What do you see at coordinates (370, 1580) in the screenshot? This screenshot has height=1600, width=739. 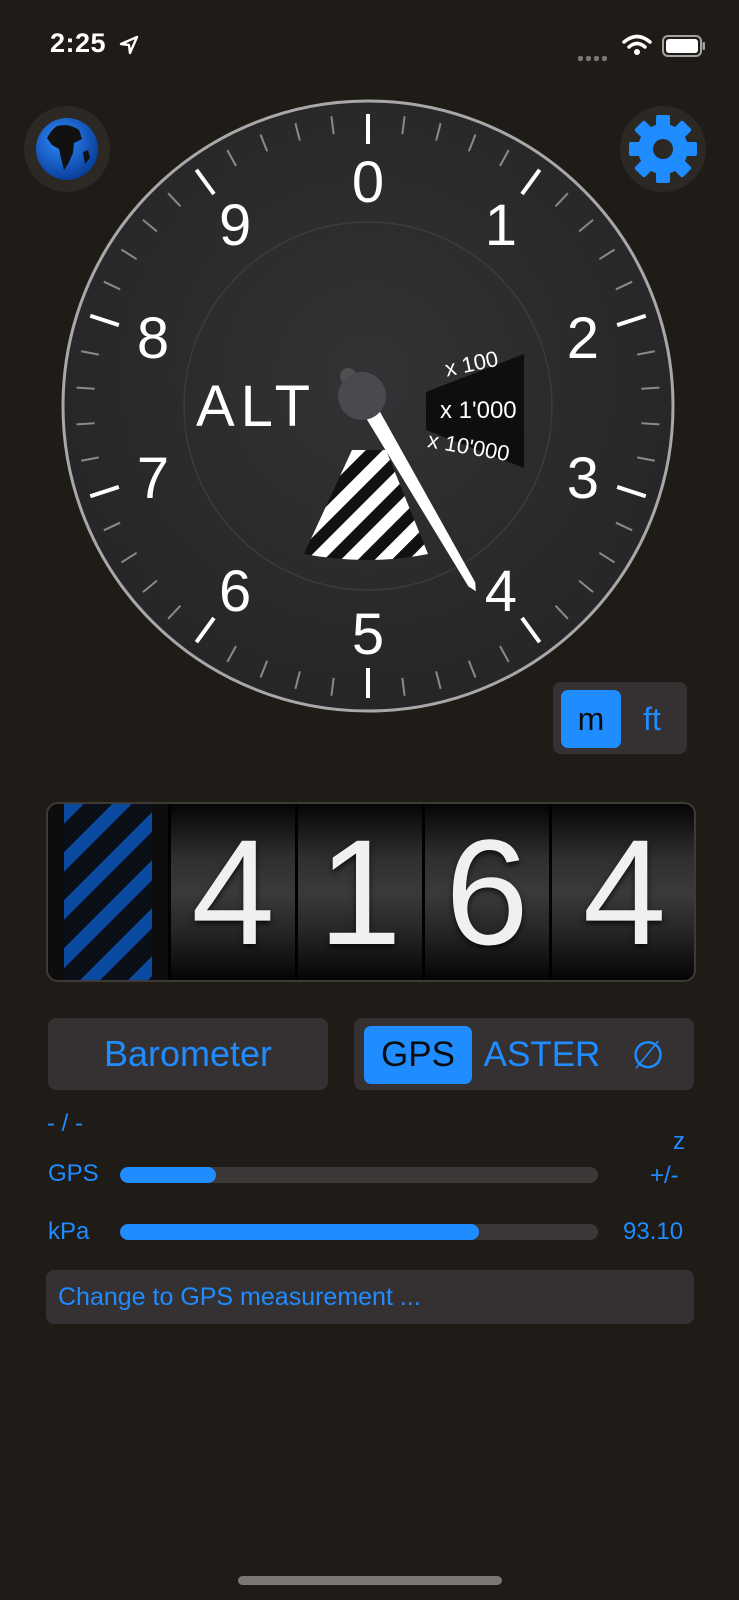 I see `home-indicator` at bounding box center [370, 1580].